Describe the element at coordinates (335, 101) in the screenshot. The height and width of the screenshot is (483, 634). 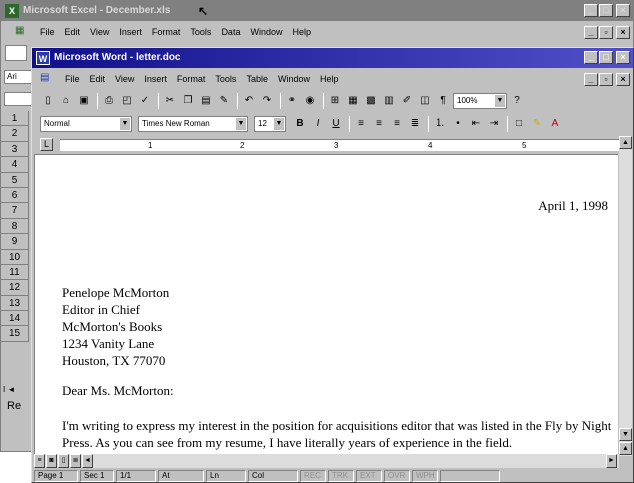
I see `tables-borders-icon: ⊞` at that location.